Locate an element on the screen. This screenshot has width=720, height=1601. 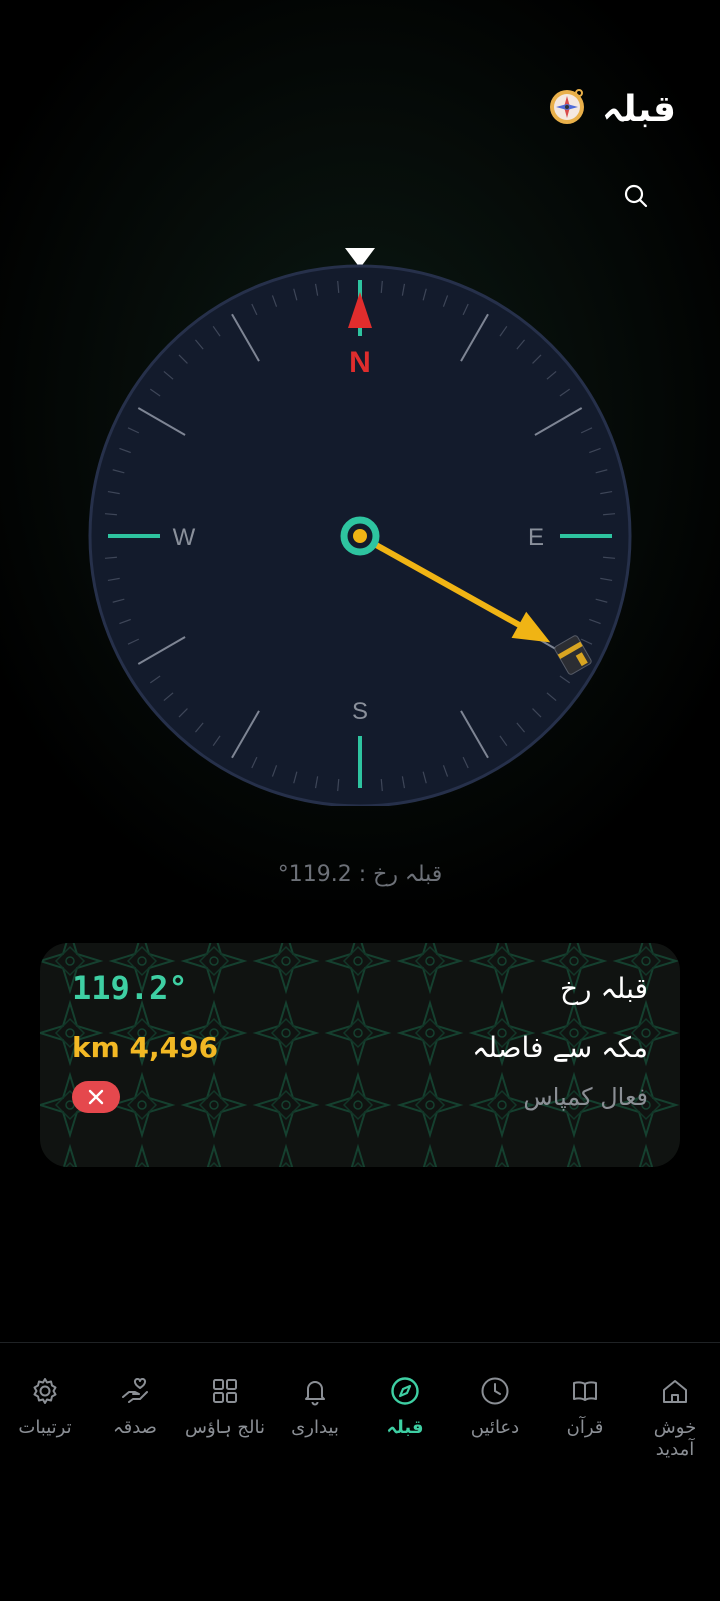
distance-label: مکہ سے فاصلہ is located at coordinates (560, 1047).